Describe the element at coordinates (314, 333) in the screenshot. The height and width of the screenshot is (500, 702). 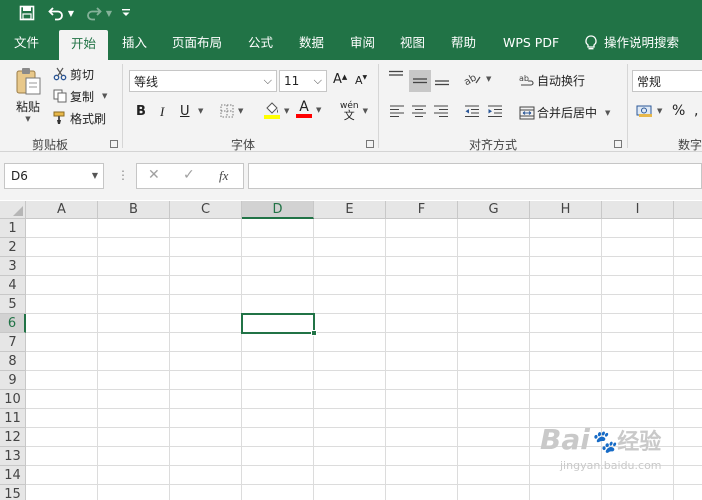
I see `fill-handle` at that location.